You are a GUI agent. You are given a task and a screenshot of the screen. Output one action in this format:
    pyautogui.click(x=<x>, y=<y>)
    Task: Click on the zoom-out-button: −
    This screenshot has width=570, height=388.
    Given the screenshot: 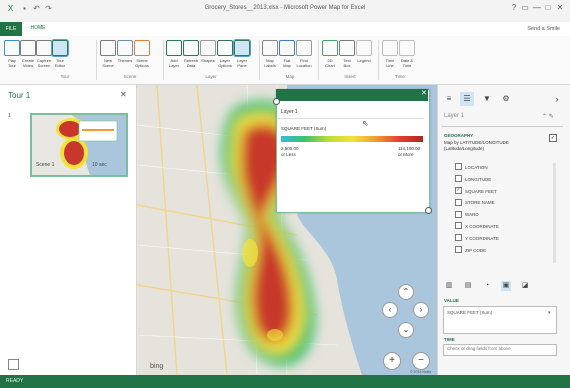 What is the action you would take?
    pyautogui.click(x=421, y=361)
    